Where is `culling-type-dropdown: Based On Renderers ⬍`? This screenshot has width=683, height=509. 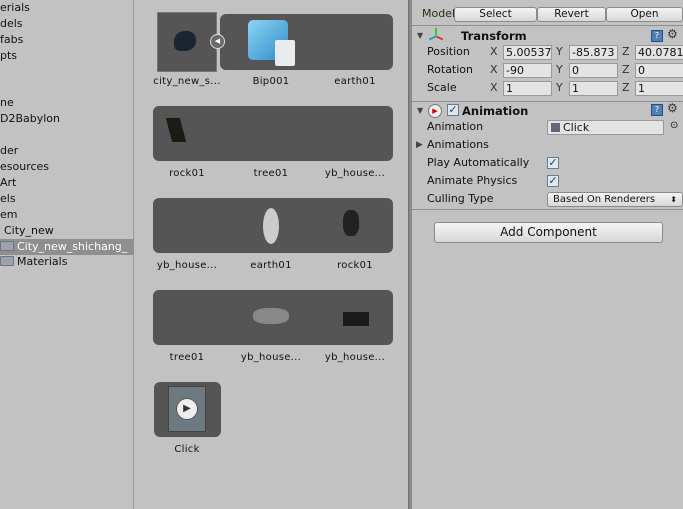
culling-type-dropdown: Based On Renderers ⬍ is located at coordinates (615, 199).